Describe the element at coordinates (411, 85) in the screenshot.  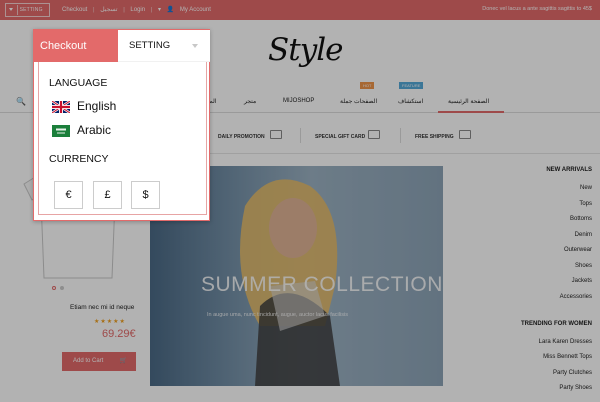
I see `feature-badge: FEATURE` at that location.